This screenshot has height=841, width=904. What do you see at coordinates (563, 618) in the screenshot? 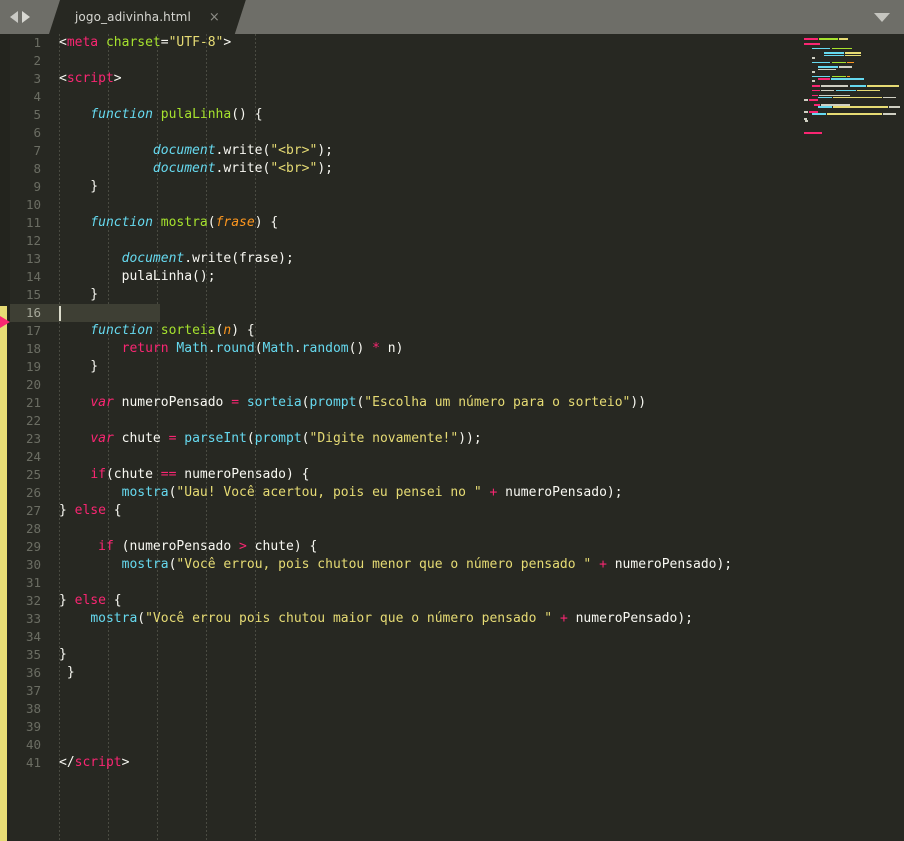
I see `code-token: +` at bounding box center [563, 618].